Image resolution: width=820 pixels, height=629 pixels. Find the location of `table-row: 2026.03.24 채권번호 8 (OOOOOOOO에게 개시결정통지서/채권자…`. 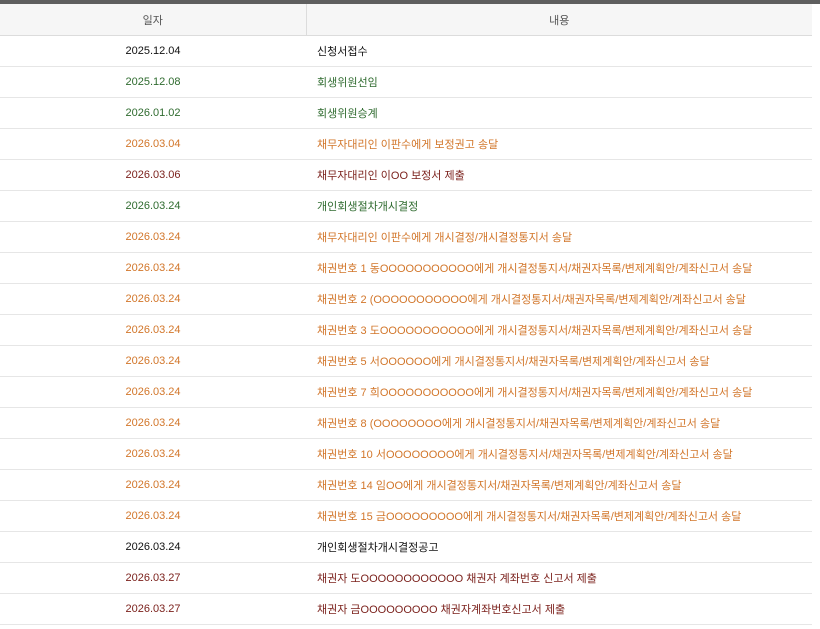

table-row: 2026.03.24 채권번호 8 (OOOOOOOO에게 개시결정통지서/채권자… is located at coordinates (406, 423).